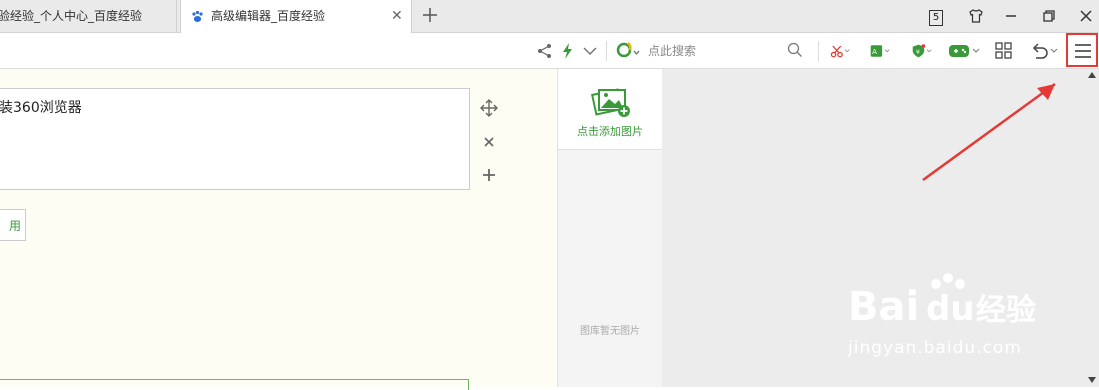 This screenshot has height=390, width=1099. I want to click on watermark-url: jingyan.baidu.com, so click(935, 348).